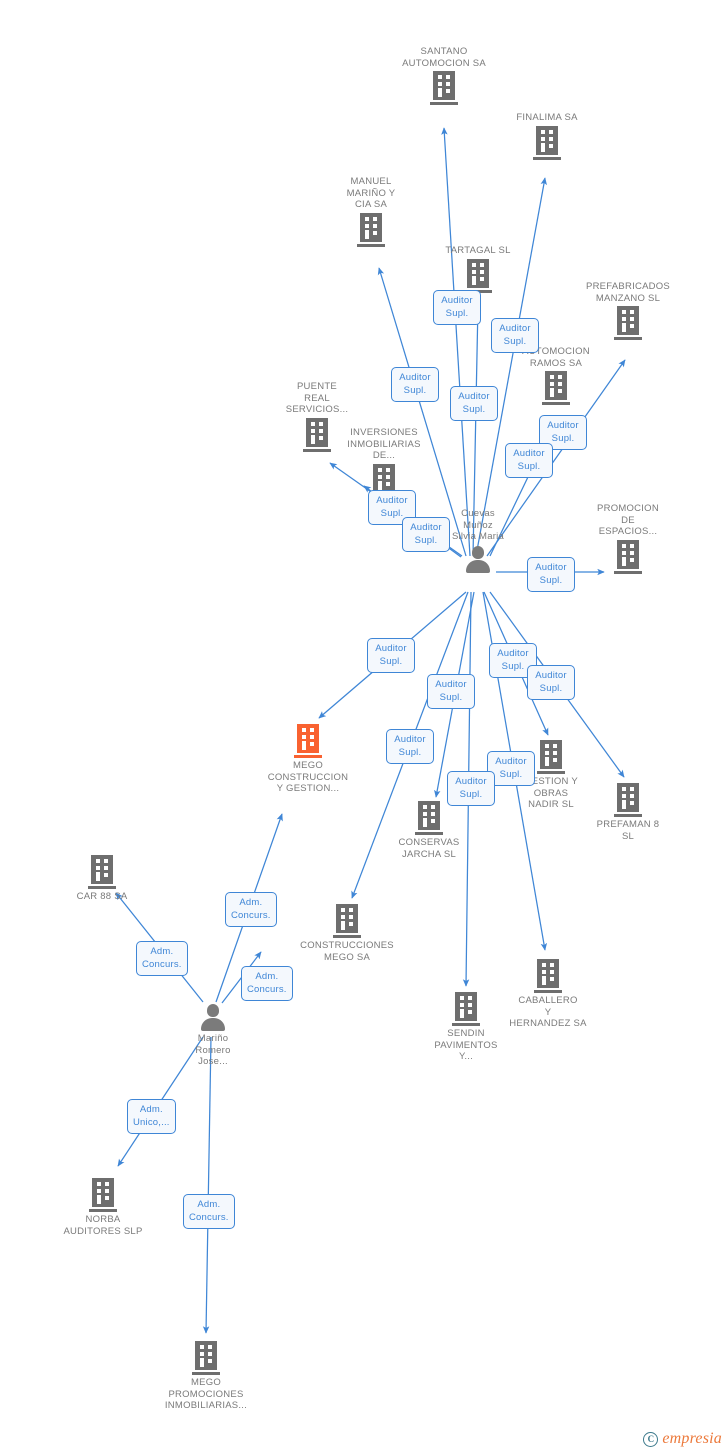 The width and height of the screenshot is (728, 1455). I want to click on company-node: PREFAMAN 8 SL, so click(628, 812).